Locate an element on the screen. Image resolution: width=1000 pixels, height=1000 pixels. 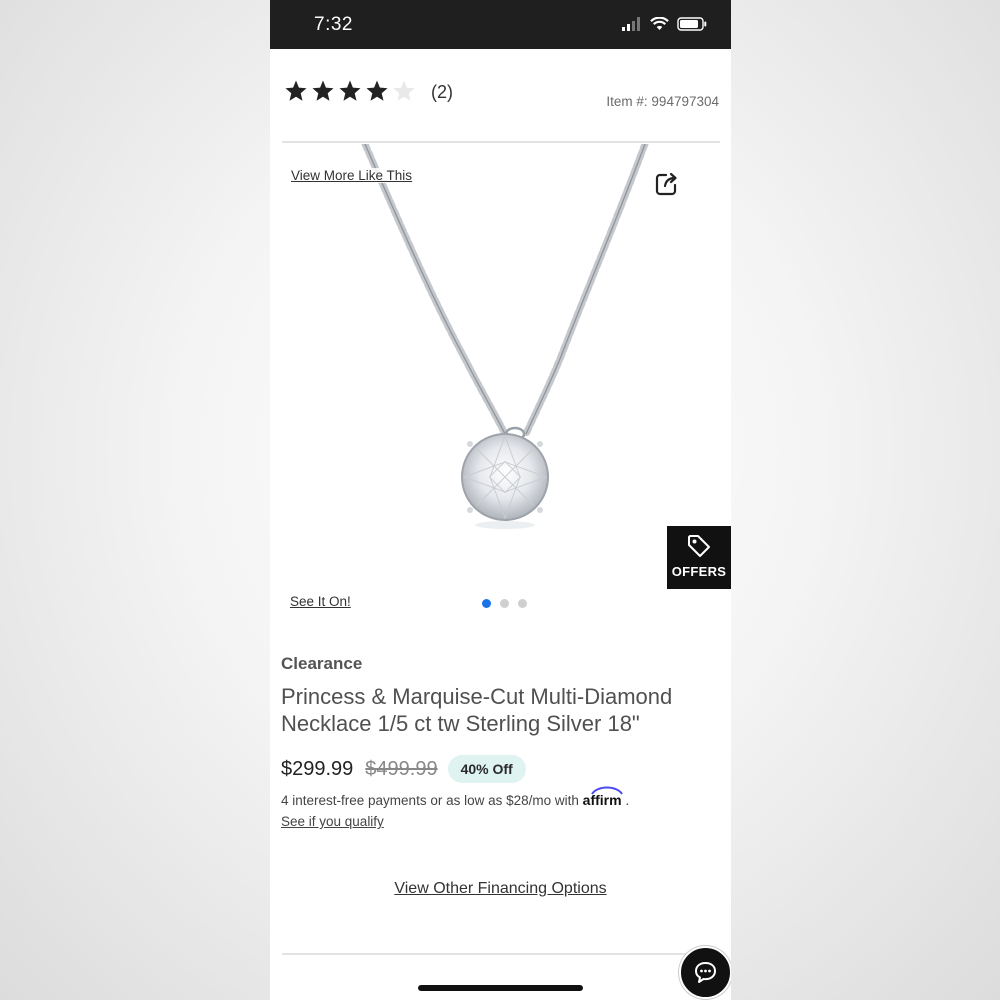
original-price: $499.99 is located at coordinates (401, 768).